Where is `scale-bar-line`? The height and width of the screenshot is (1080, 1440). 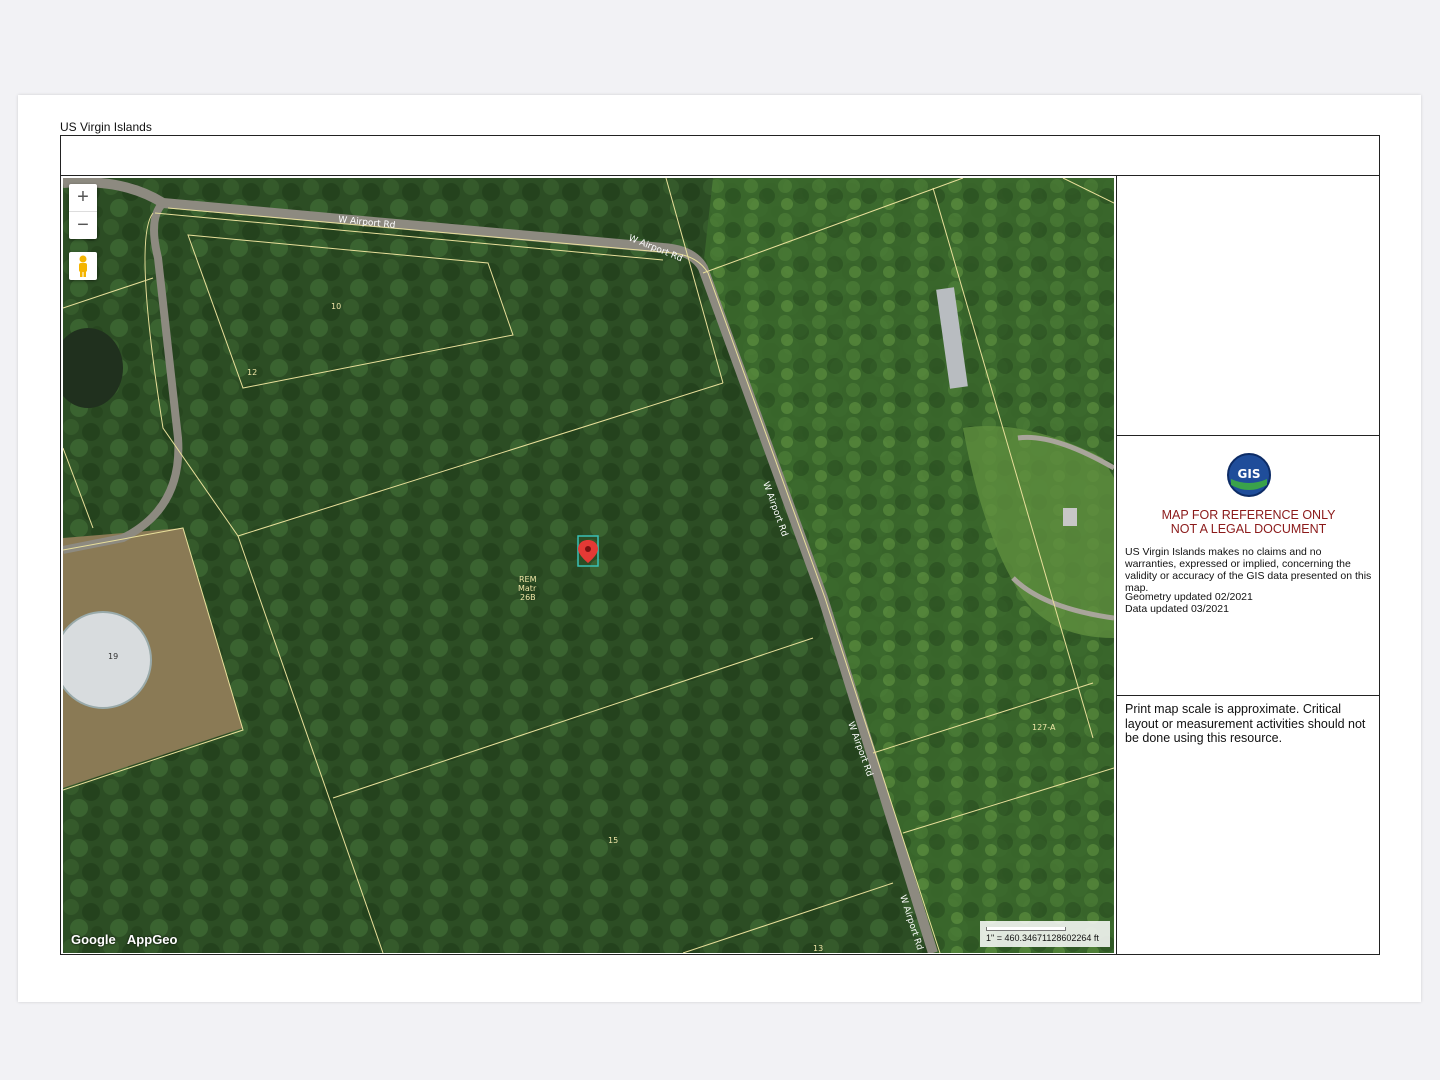
scale-bar-line is located at coordinates (1026, 929).